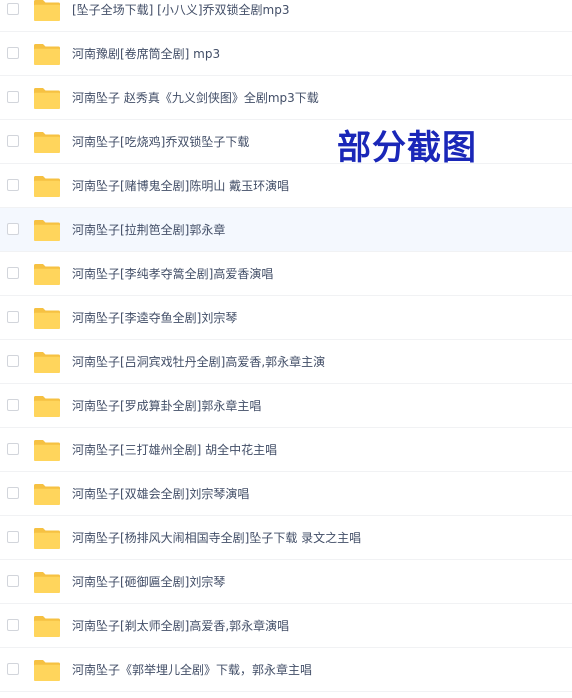  I want to click on file-name-link: 河南坠子[砸御匾全剧]刘宗琴, so click(148, 582).